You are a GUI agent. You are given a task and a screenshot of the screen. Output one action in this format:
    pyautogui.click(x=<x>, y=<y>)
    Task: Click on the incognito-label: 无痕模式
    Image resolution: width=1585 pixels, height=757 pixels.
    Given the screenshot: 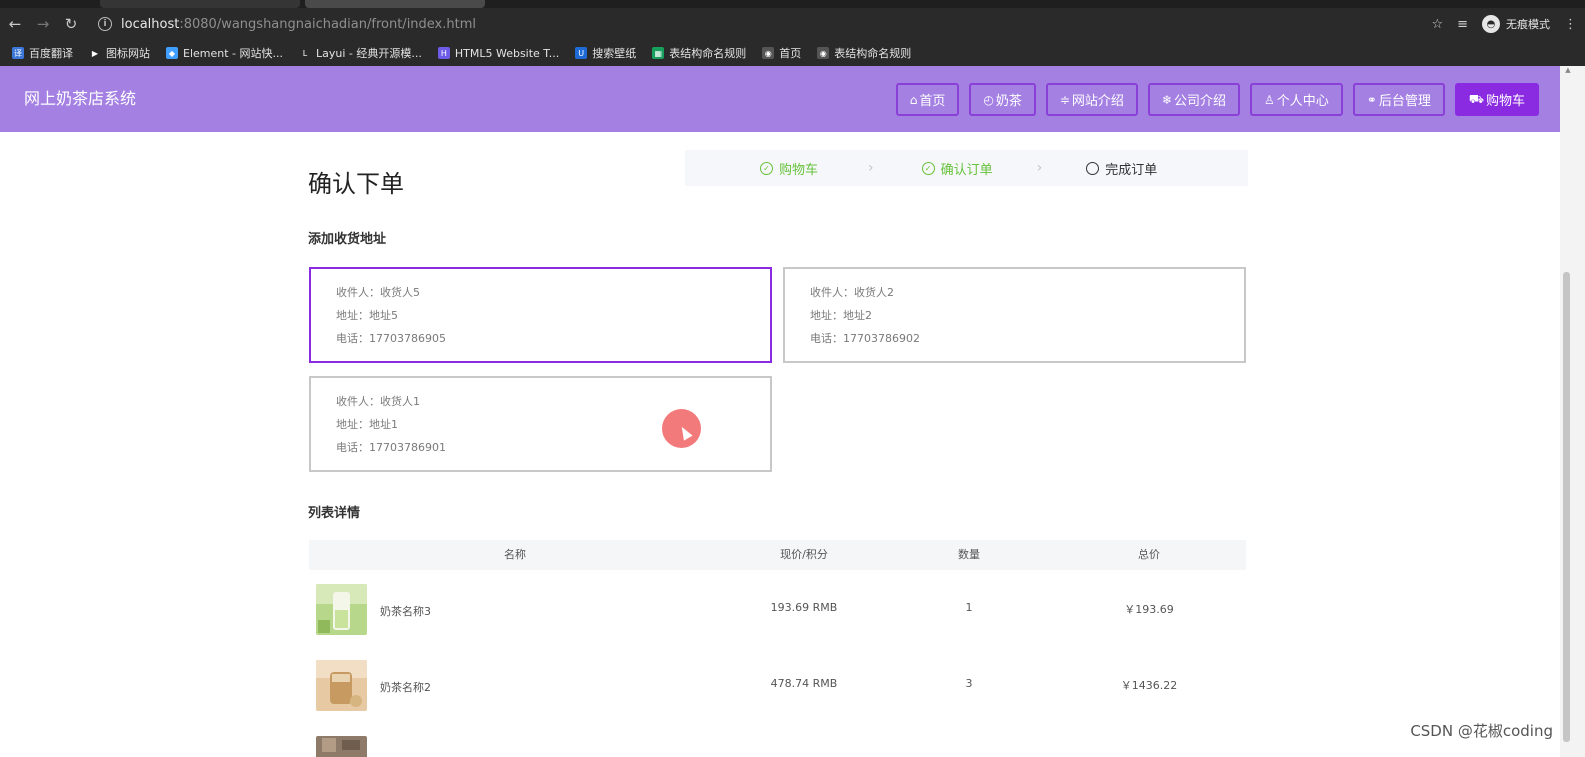 What is the action you would take?
    pyautogui.click(x=1528, y=24)
    